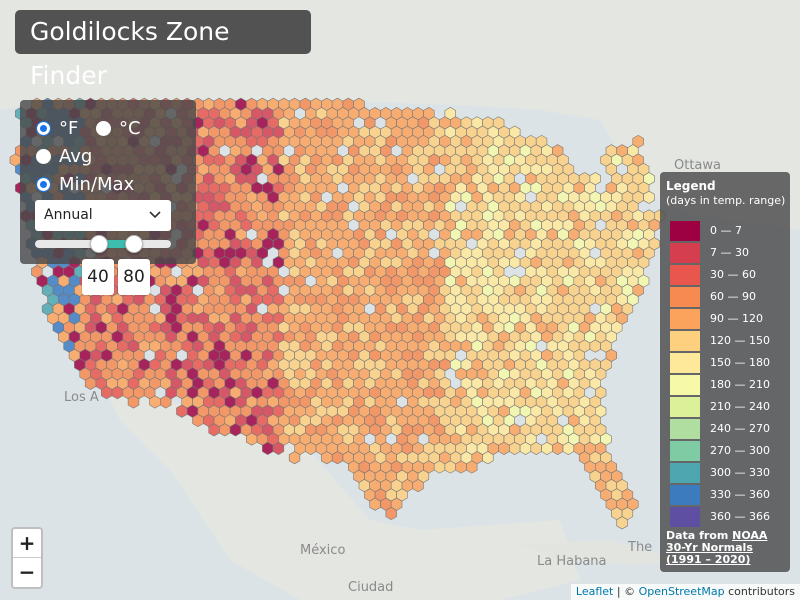 This screenshot has height=600, width=800. I want to click on max-temp-input: 80, so click(134, 277).